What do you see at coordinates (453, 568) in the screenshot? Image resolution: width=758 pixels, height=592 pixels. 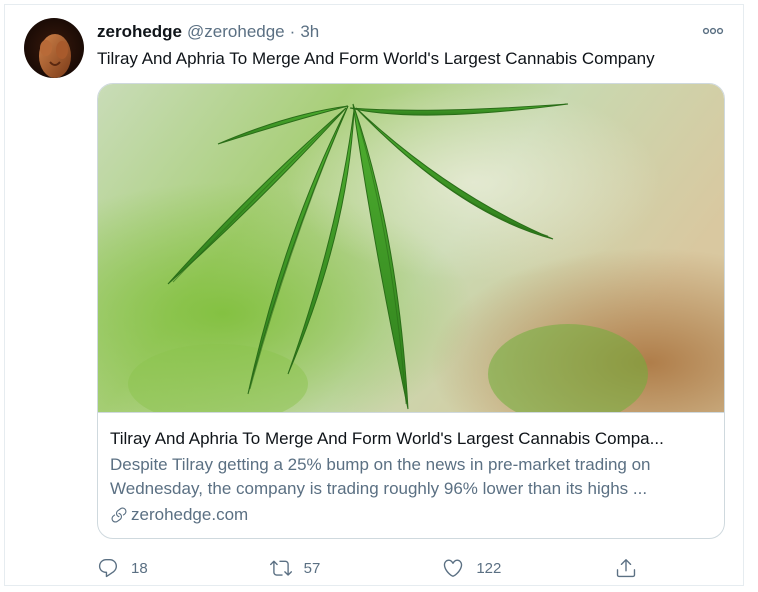 I see `heart-icon` at bounding box center [453, 568].